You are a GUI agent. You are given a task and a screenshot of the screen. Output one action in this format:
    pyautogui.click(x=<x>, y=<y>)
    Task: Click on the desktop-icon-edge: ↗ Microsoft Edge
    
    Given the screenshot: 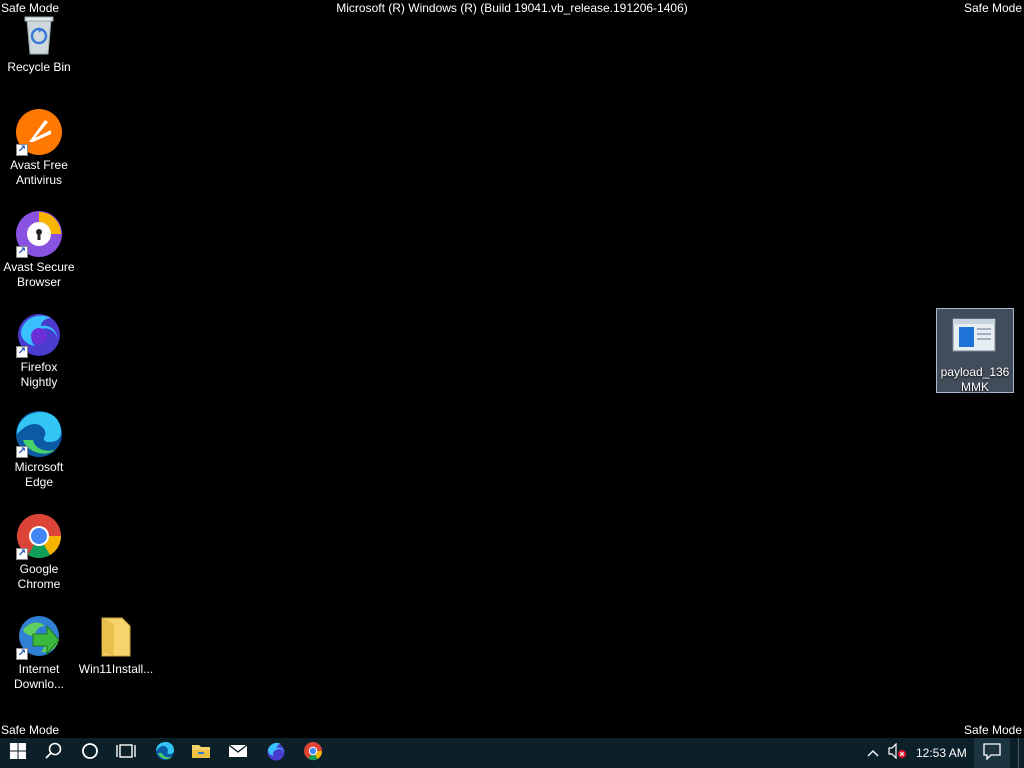 What is the action you would take?
    pyautogui.click(x=39, y=450)
    